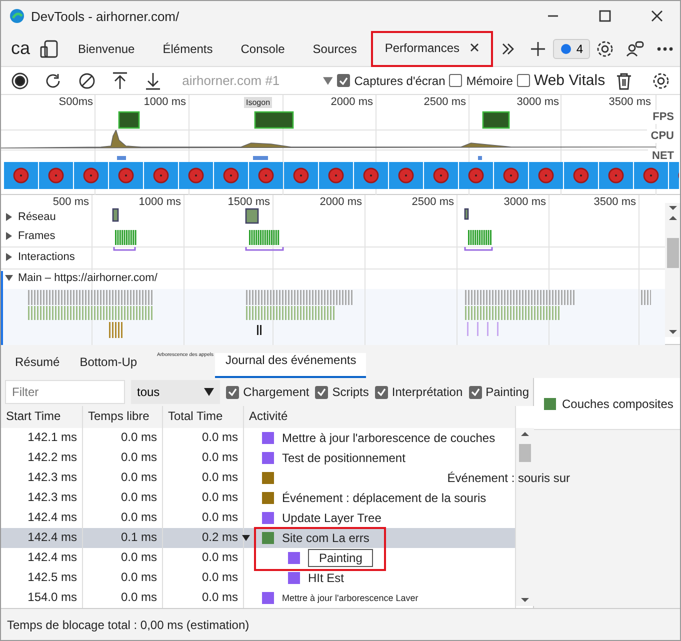 Image resolution: width=681 pixels, height=641 pixels. I want to click on chat-icon, so click(566, 48).